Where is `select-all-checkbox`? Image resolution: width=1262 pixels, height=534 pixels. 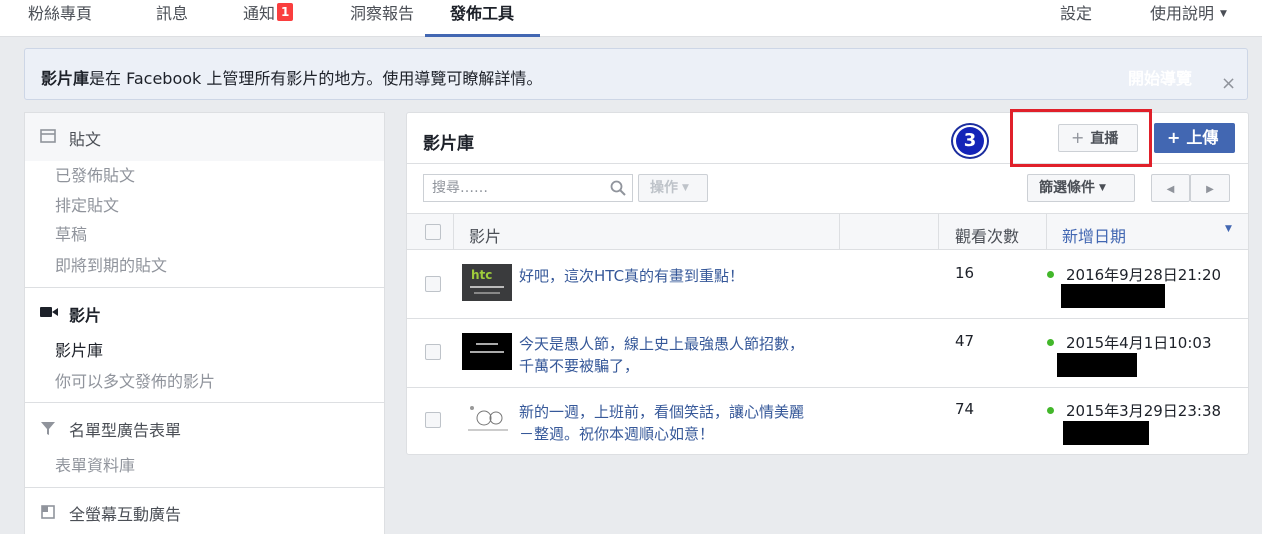
select-all-checkbox is located at coordinates (433, 232).